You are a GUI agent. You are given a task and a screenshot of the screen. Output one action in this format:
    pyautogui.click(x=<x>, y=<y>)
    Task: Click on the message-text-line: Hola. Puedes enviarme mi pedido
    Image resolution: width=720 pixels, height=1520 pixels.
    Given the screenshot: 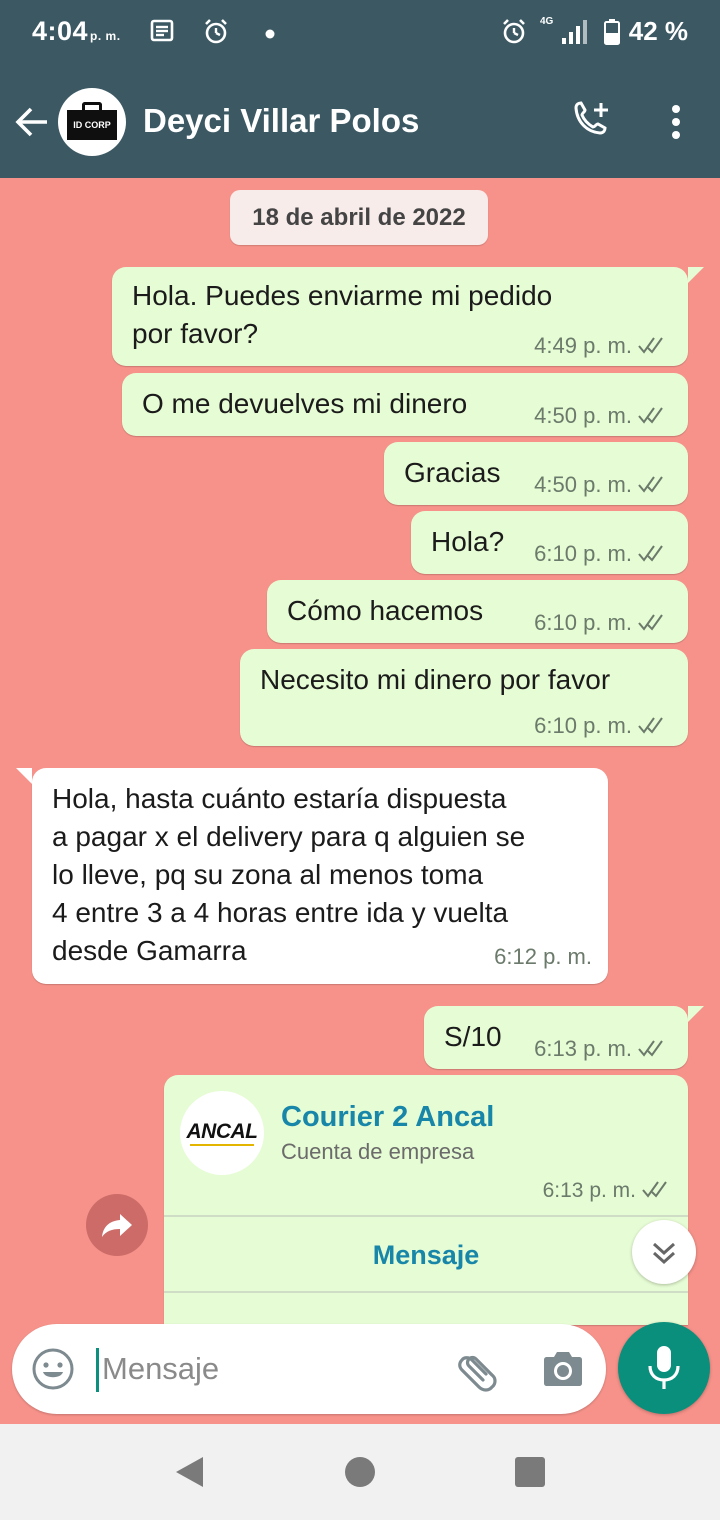 What is the action you would take?
    pyautogui.click(x=342, y=295)
    